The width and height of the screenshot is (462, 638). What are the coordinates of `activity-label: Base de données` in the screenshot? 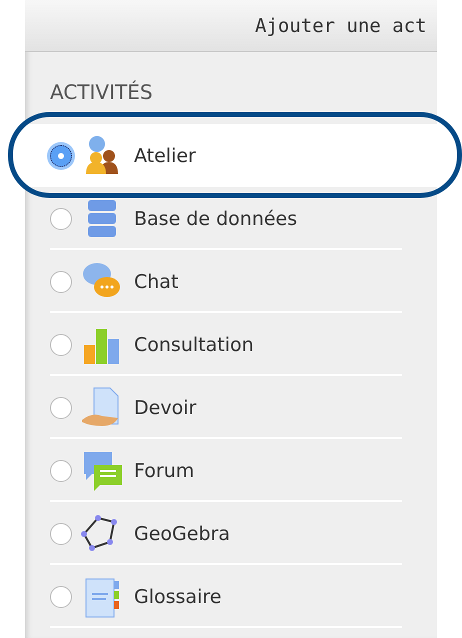 It's located at (216, 219).